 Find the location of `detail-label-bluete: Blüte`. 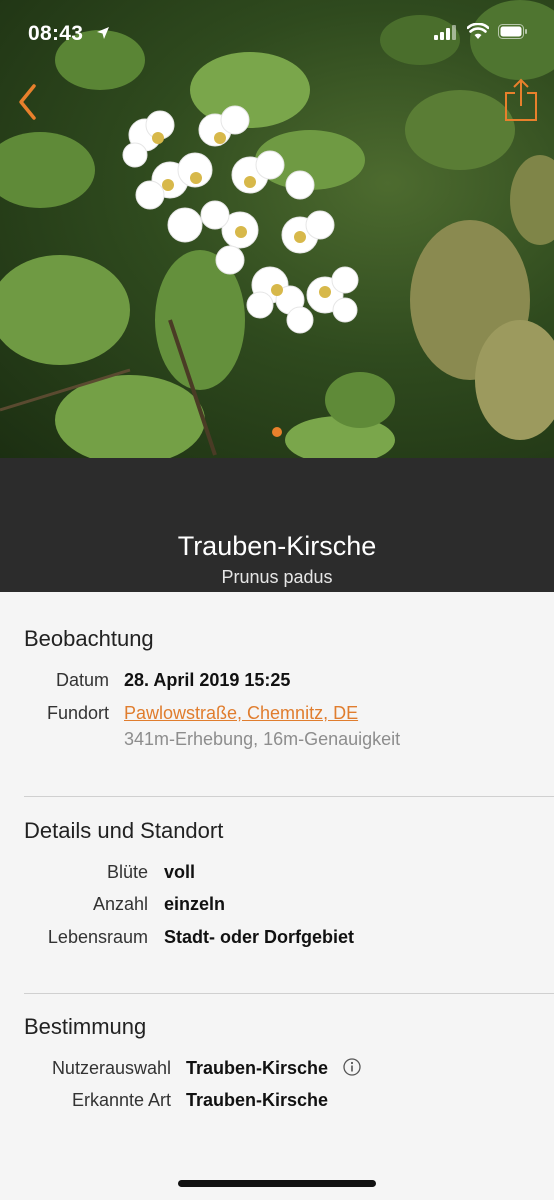

detail-label-bluete: Blüte is located at coordinates (127, 872).